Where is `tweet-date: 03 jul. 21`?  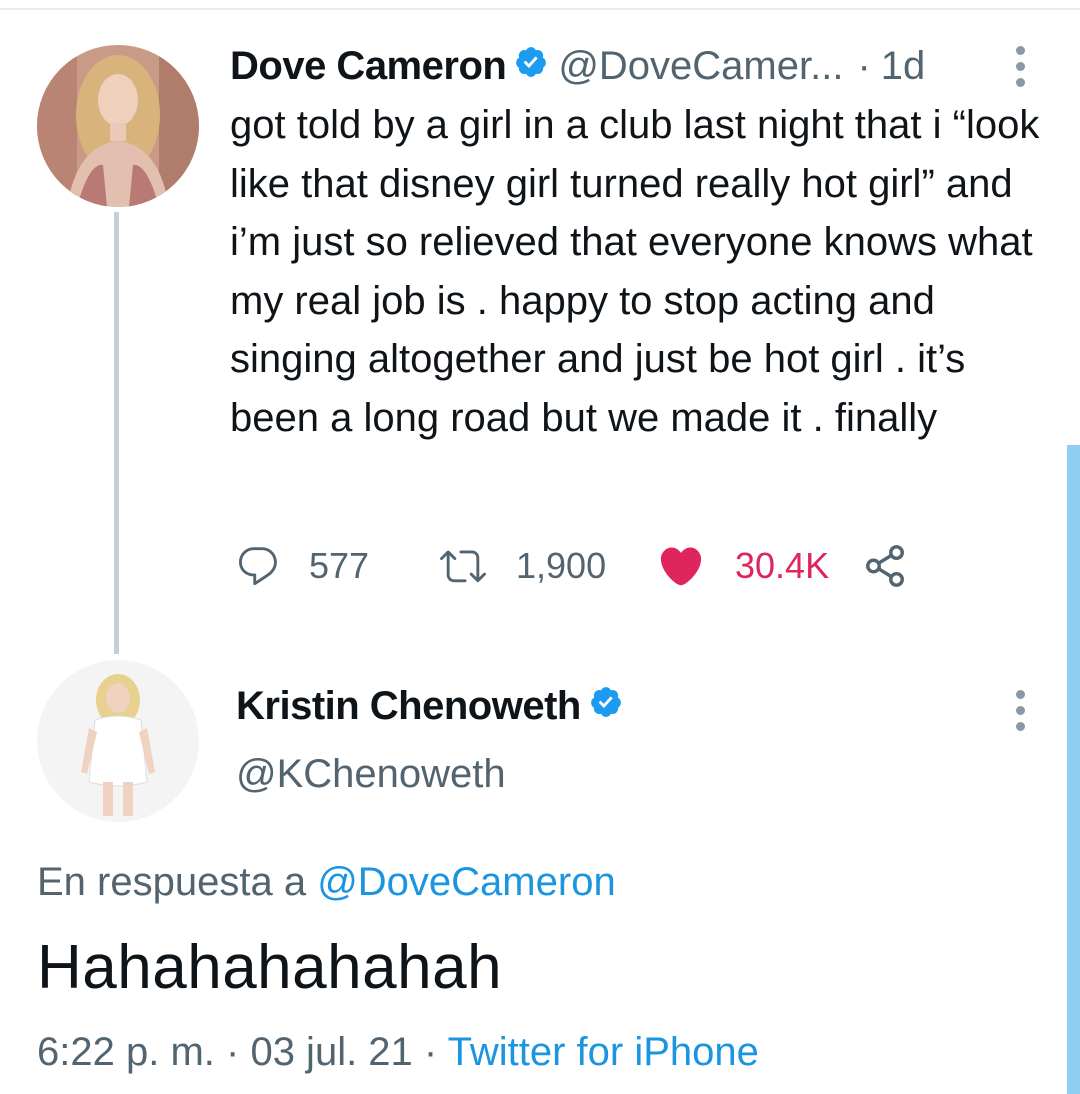 tweet-date: 03 jul. 21 is located at coordinates (331, 1052).